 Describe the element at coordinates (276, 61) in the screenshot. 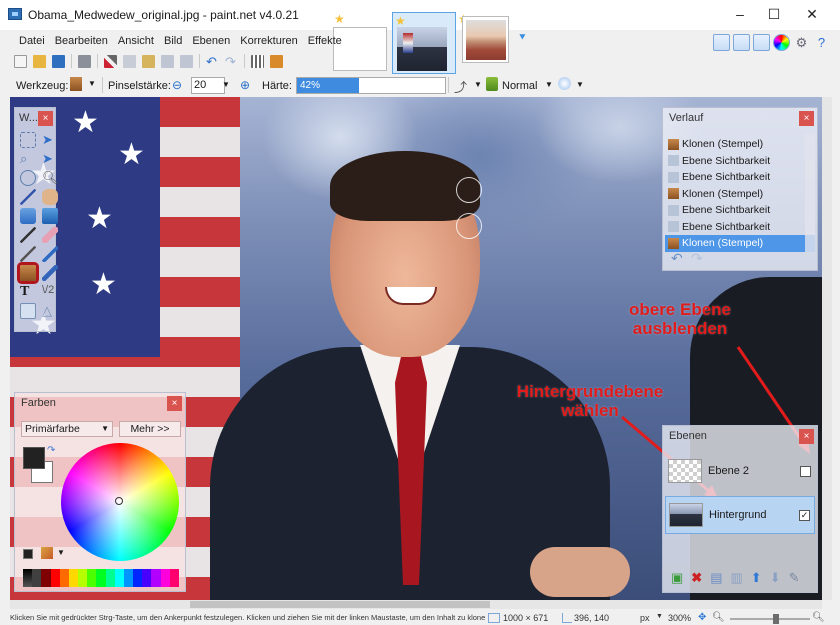

I see `ruler-icon` at that location.